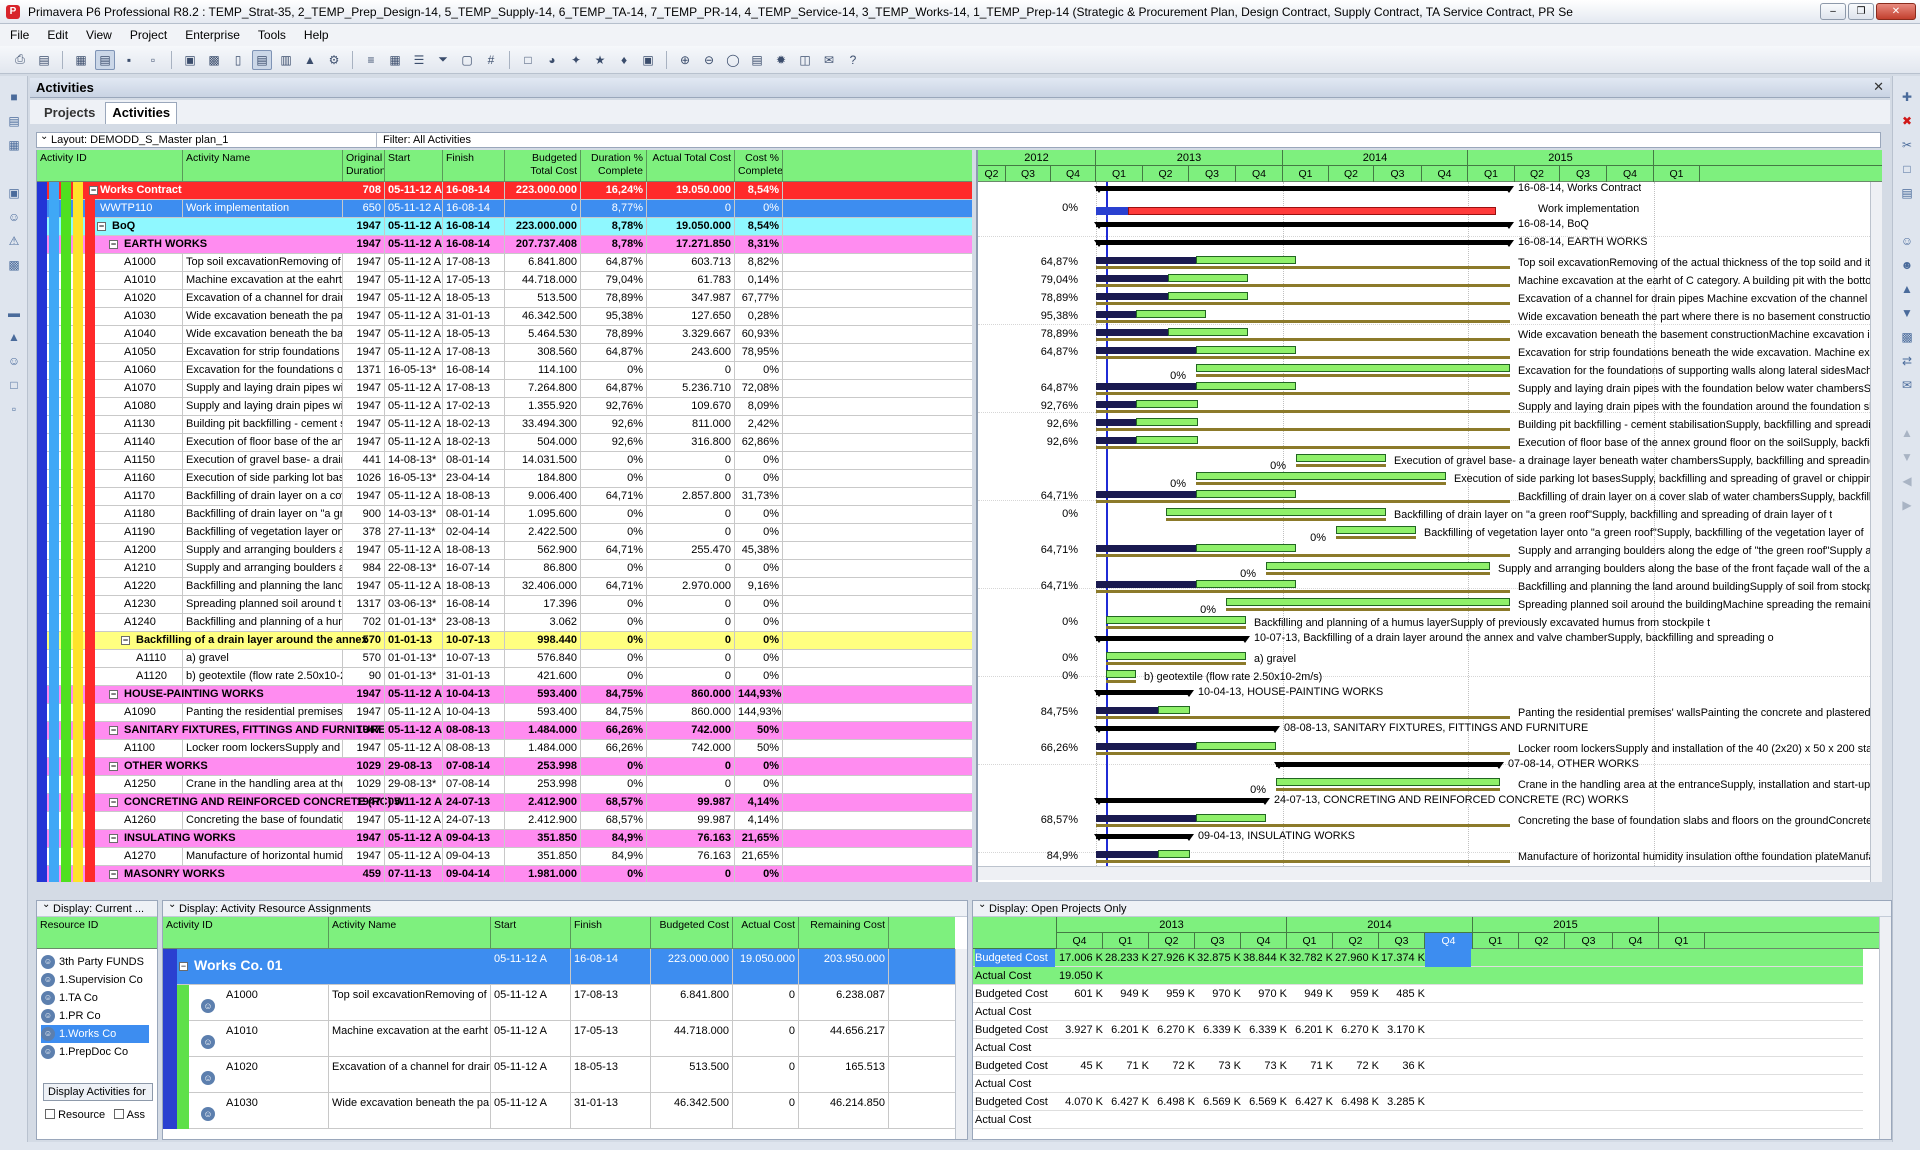 The image size is (1920, 1150). What do you see at coordinates (14, 313) in the screenshot?
I see `thresholds-nav-icon: ▬` at bounding box center [14, 313].